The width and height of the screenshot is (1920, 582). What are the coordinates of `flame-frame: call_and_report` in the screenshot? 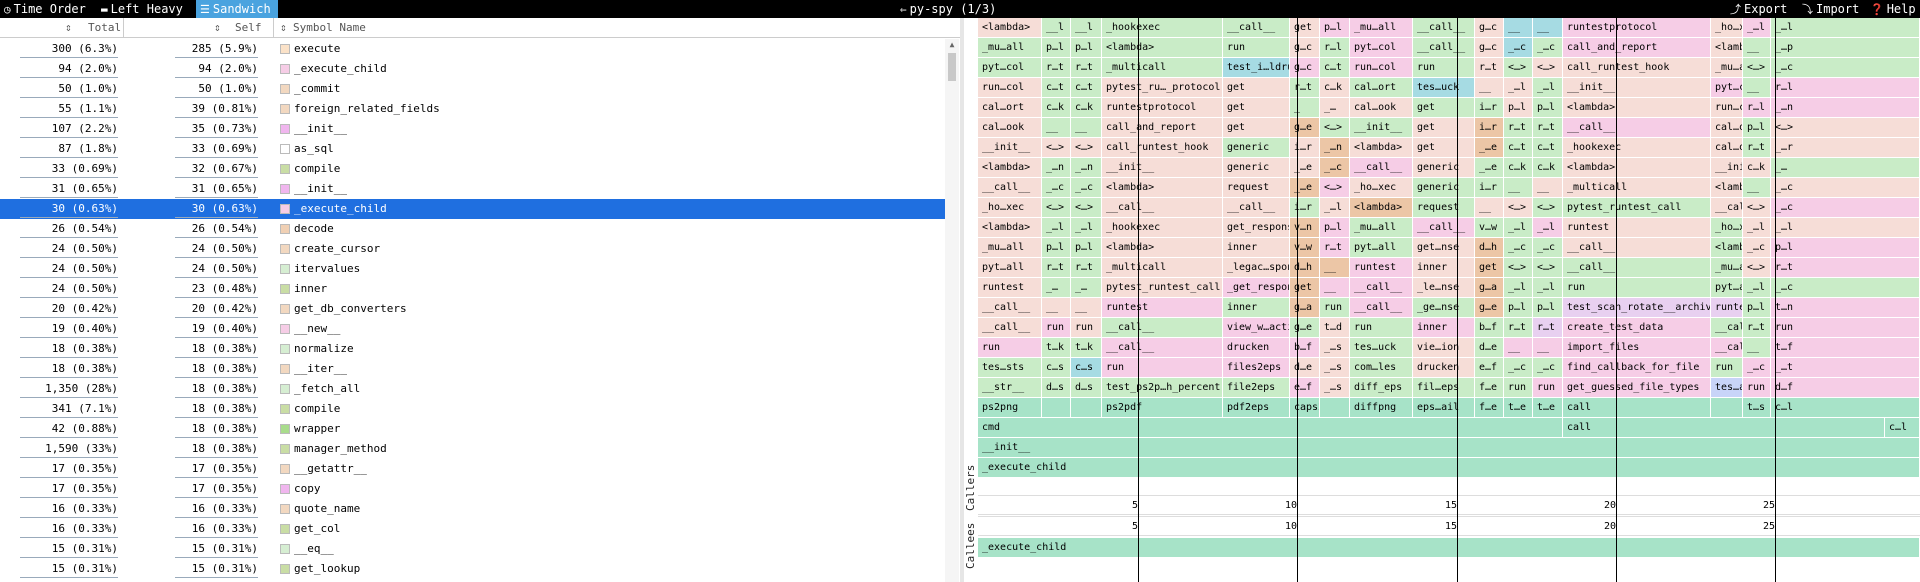 It's located at (1162, 127).